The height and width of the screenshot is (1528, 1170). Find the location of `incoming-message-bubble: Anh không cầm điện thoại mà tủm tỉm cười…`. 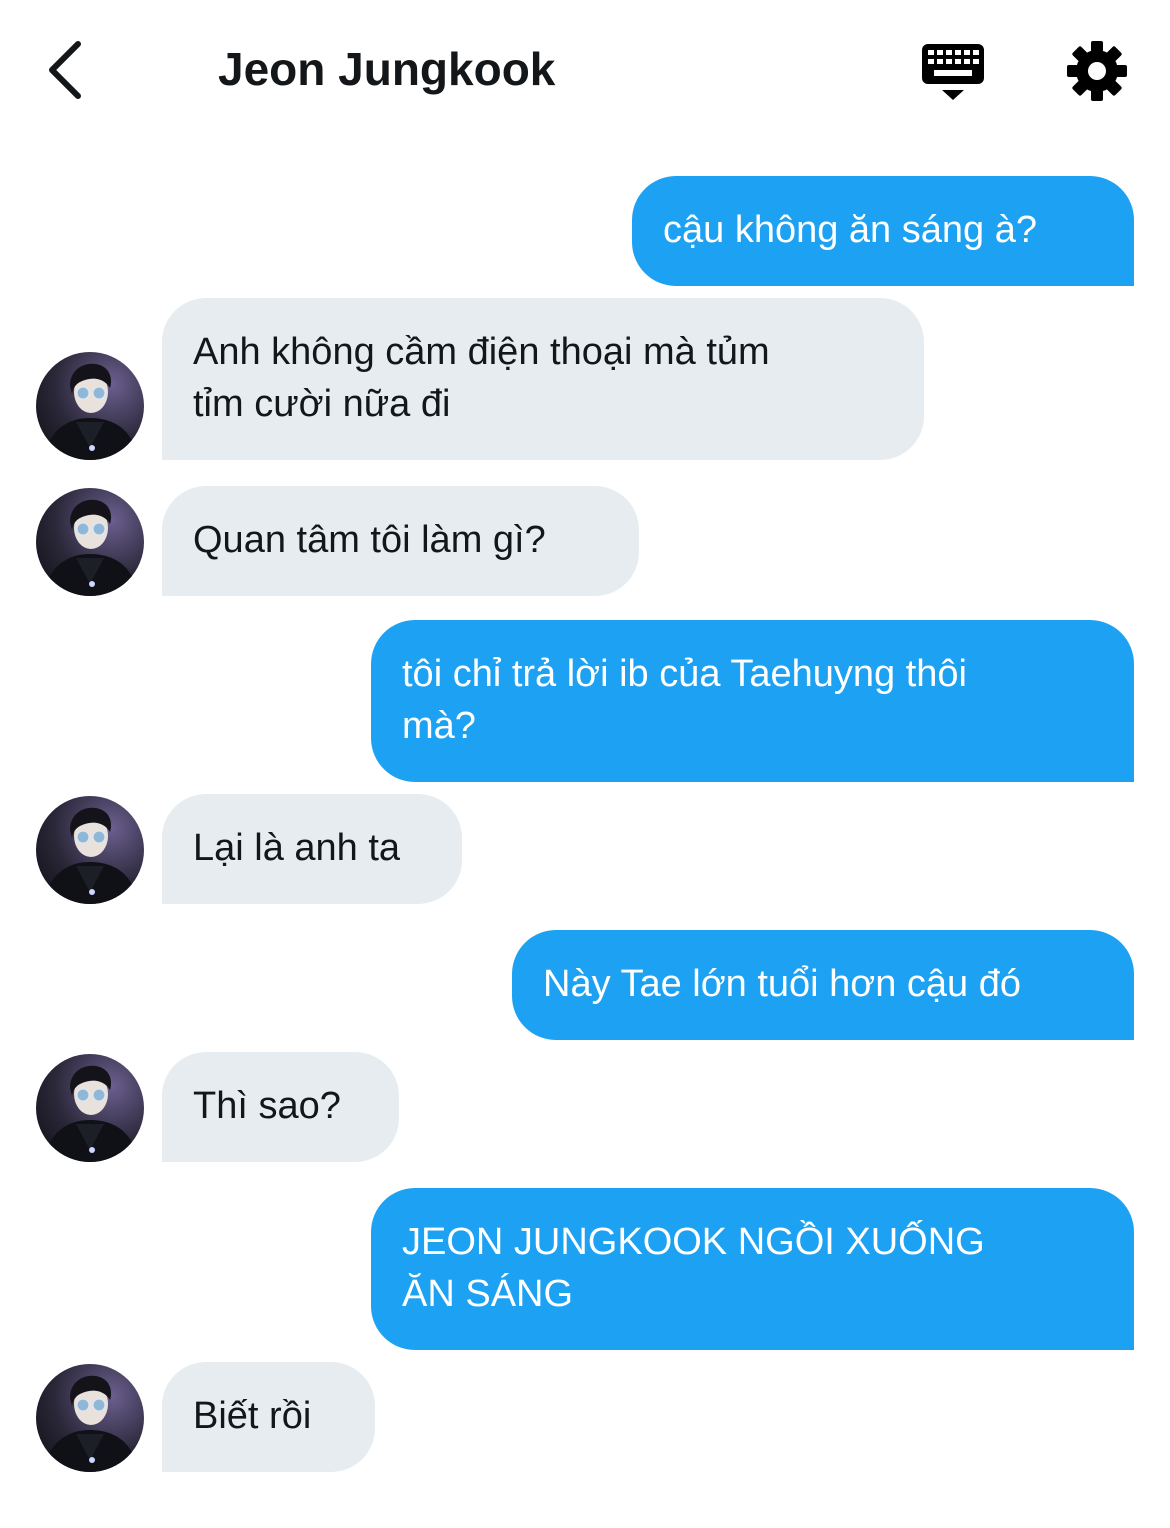

incoming-message-bubble: Anh không cầm điện thoại mà tủm tỉm cười… is located at coordinates (543, 379).